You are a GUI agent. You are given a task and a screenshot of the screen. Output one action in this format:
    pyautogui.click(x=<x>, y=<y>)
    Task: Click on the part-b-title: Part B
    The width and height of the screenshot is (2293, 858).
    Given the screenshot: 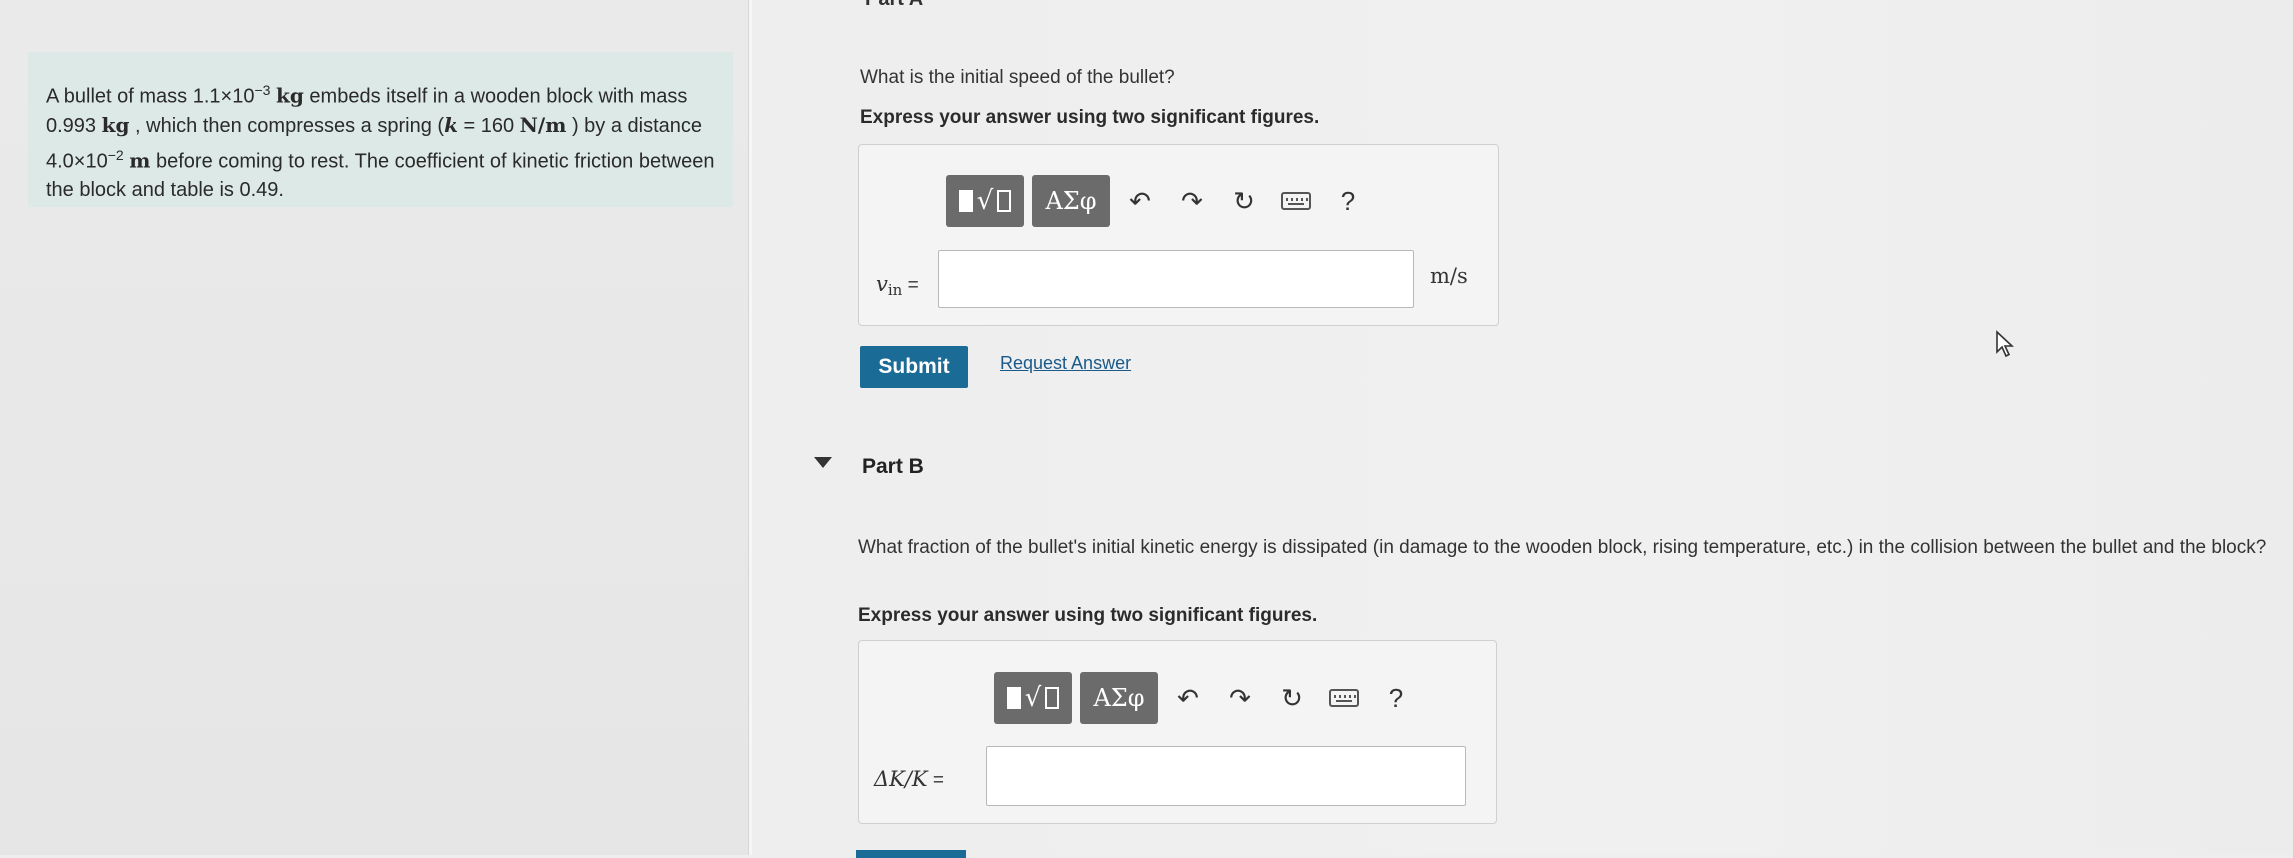 What is the action you would take?
    pyautogui.click(x=893, y=467)
    